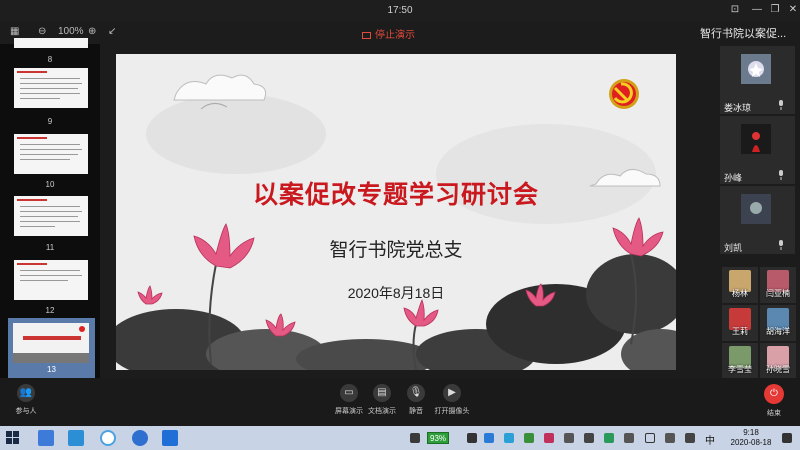 This screenshot has width=800, height=450. Describe the element at coordinates (400, 438) in the screenshot. I see `os-taskbar: 93% 中 9:18 2020-08-18` at that location.